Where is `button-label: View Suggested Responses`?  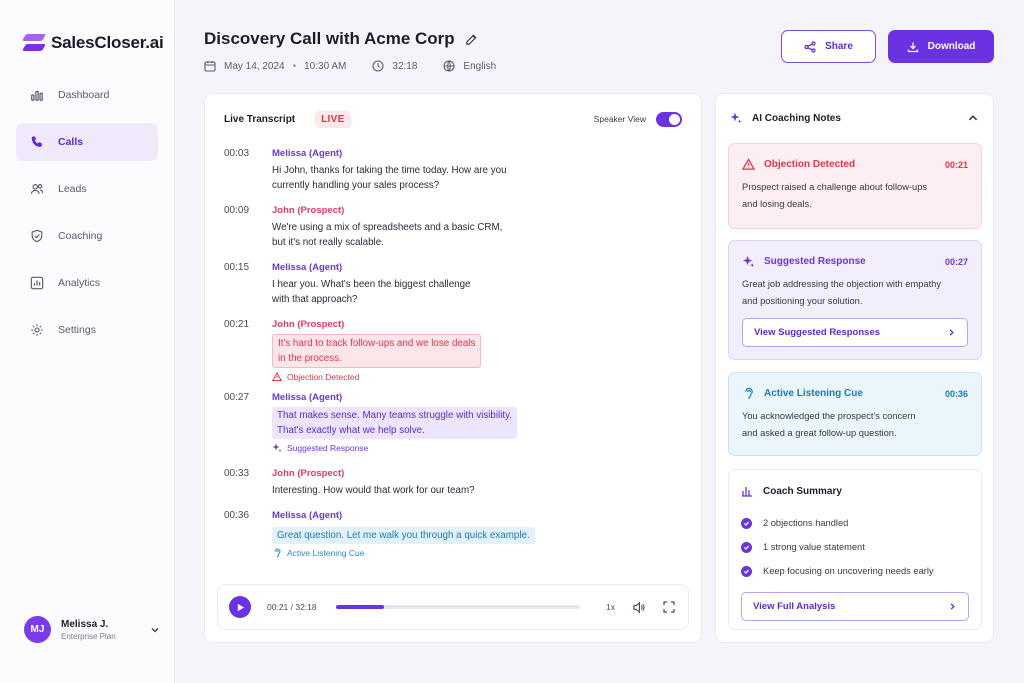
button-label: View Suggested Responses is located at coordinates (817, 332).